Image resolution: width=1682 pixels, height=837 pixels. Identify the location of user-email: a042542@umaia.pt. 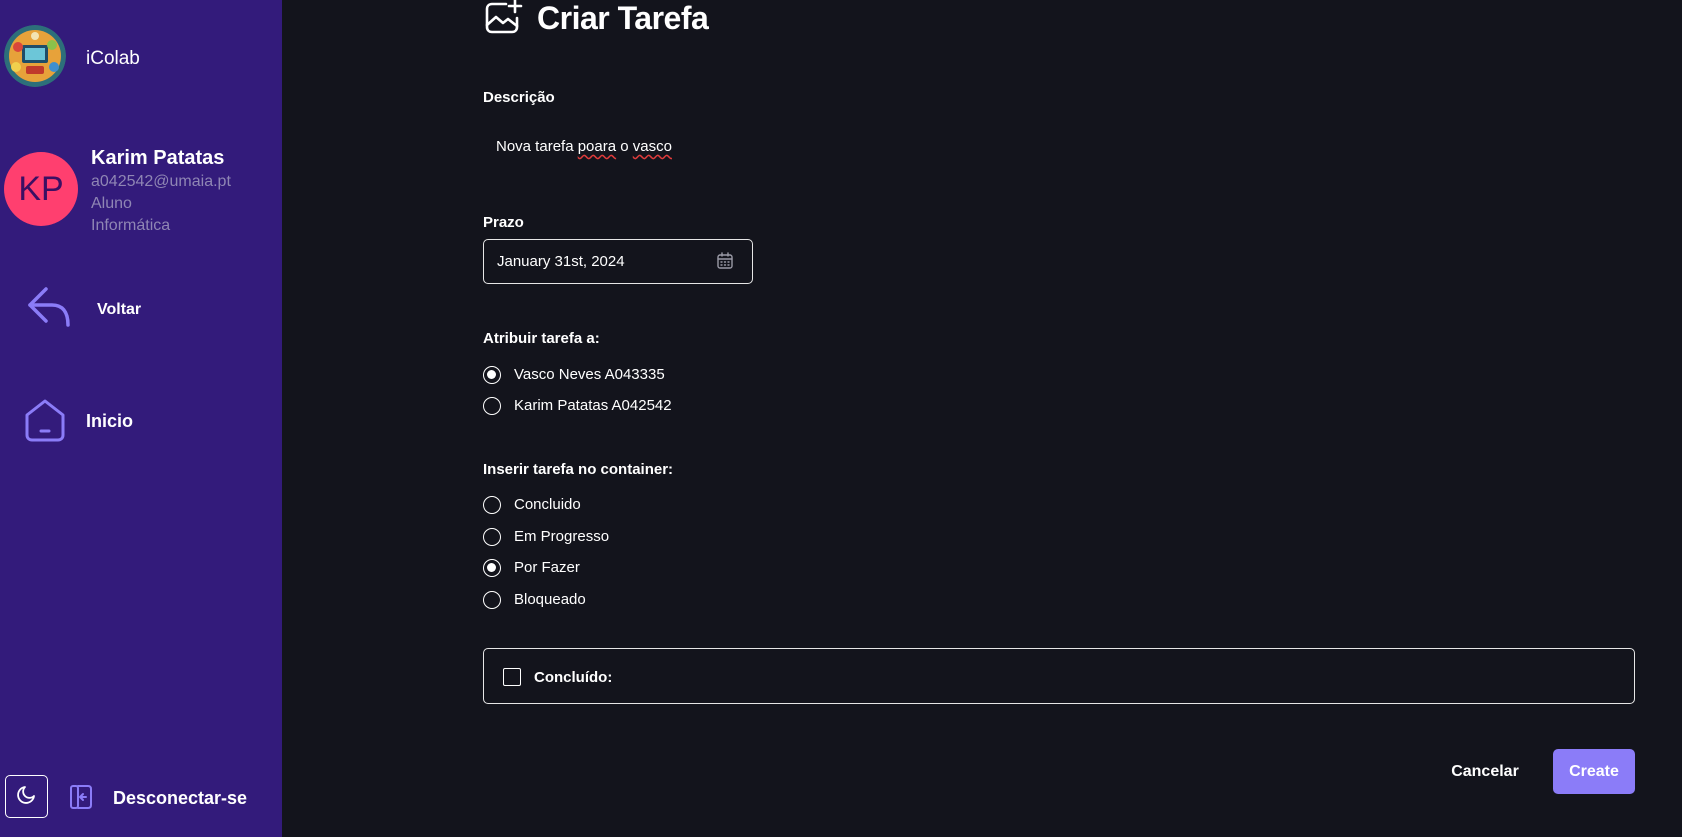
(161, 181).